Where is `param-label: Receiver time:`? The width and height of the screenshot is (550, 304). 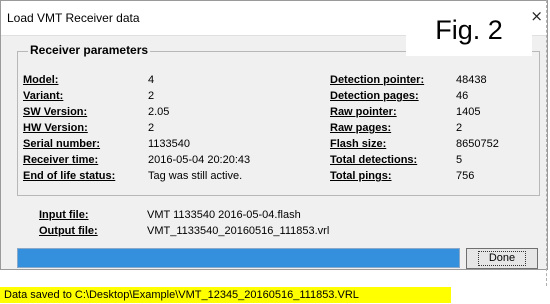 param-label: Receiver time: is located at coordinates (61, 160).